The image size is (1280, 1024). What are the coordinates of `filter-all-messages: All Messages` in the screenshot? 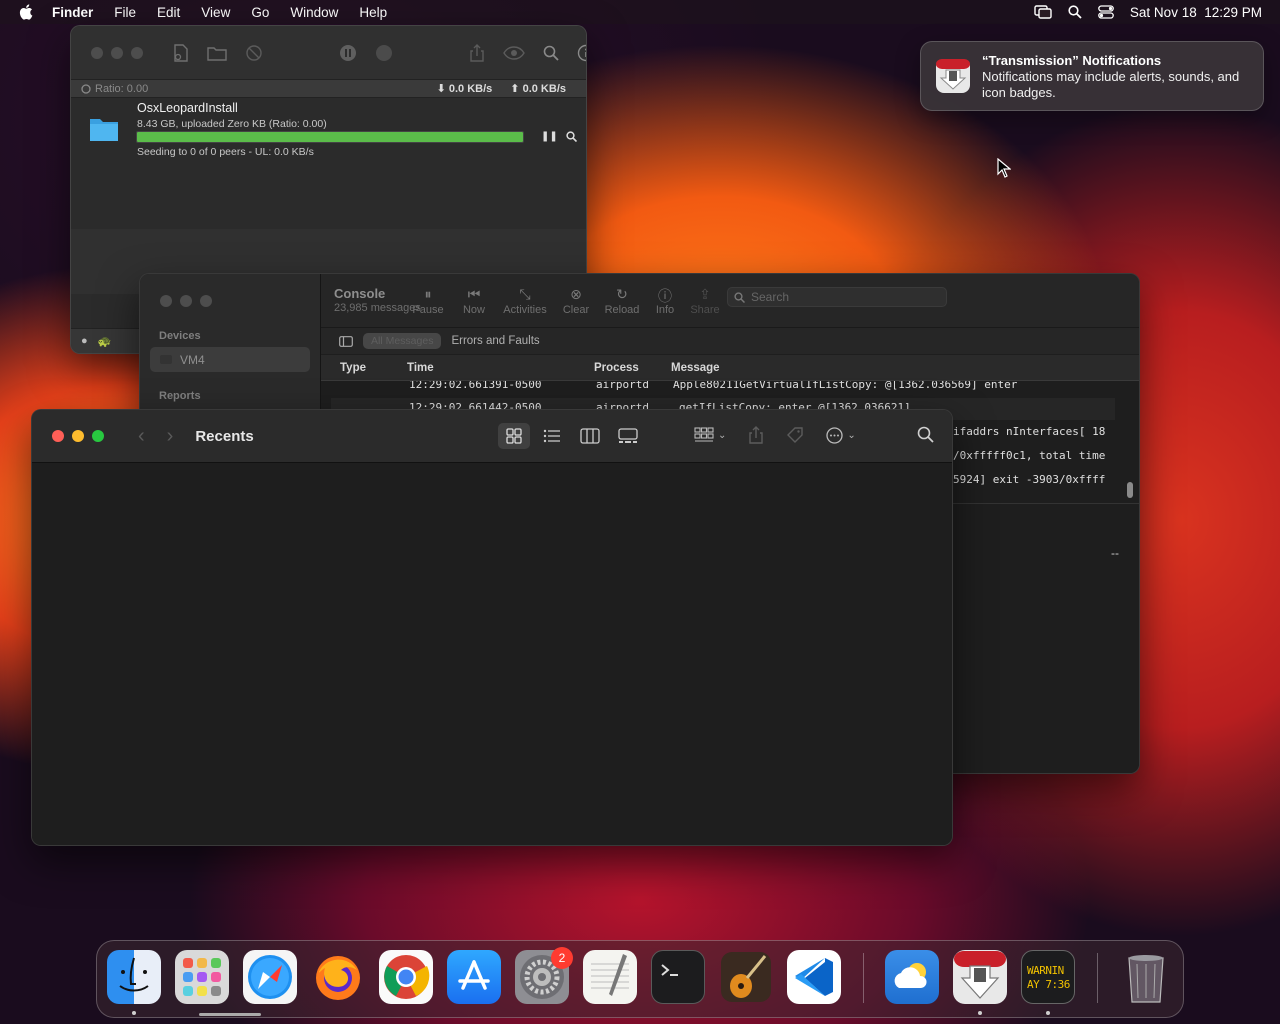 It's located at (402, 341).